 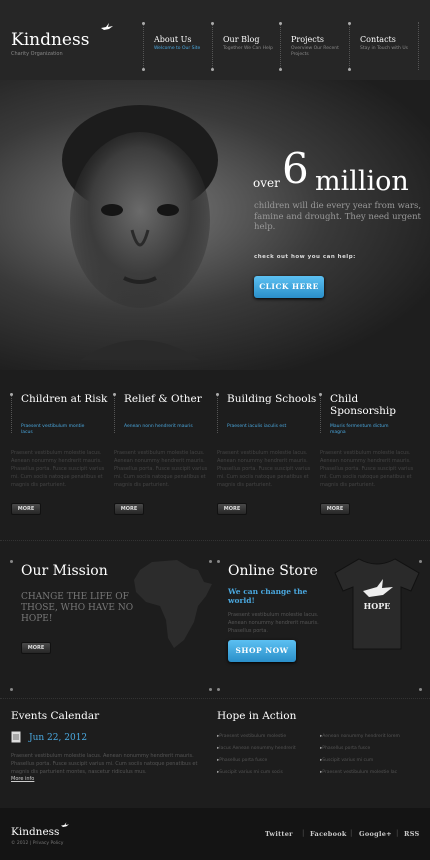 What do you see at coordinates (272, 399) in the screenshot?
I see `column-title: Building Schools` at bounding box center [272, 399].